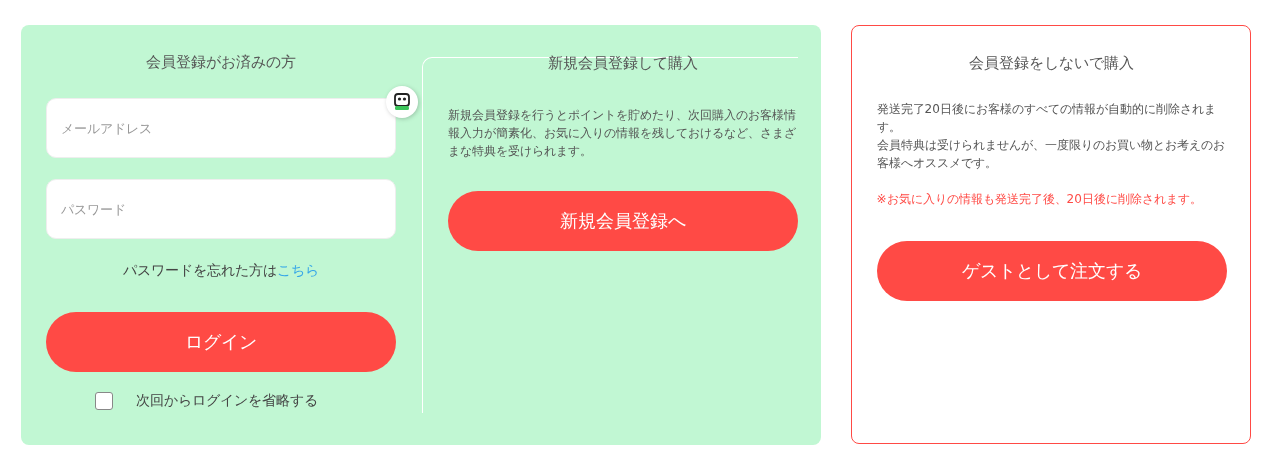  Describe the element at coordinates (623, 221) in the screenshot. I see `register-button: 新規会員登録へ` at that location.